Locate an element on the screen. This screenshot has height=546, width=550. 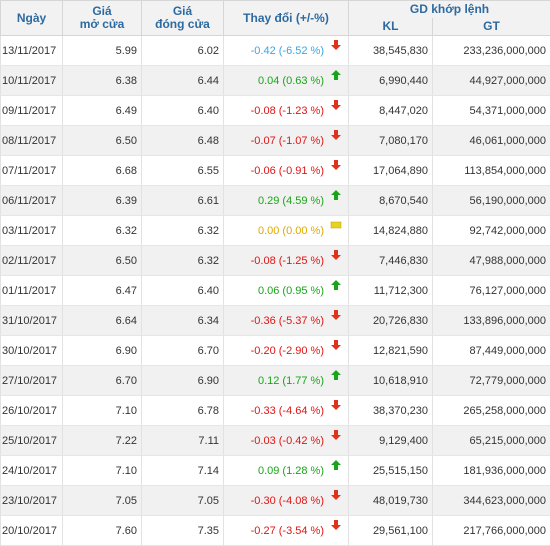
cell-close-price: 6.48 is located at coordinates (183, 141).